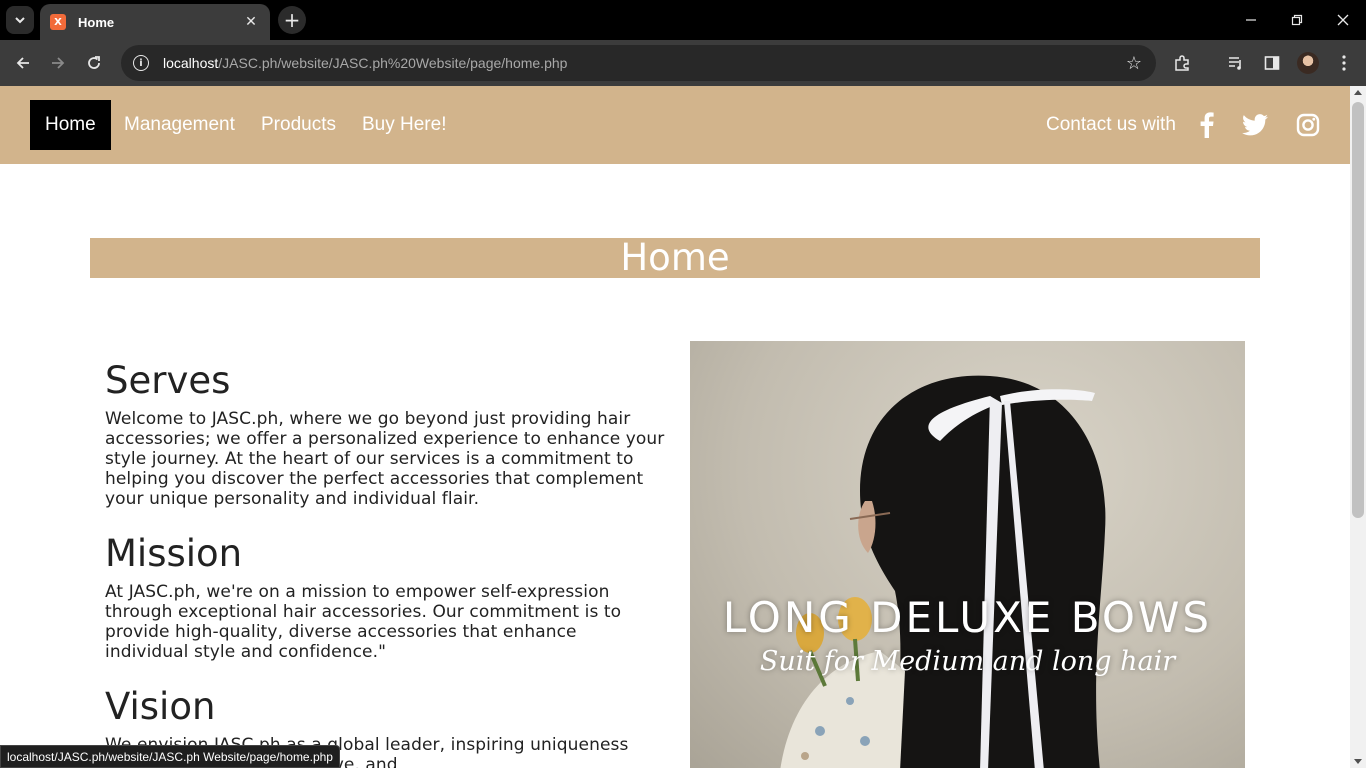 The width and height of the screenshot is (1366, 768). What do you see at coordinates (174, 553) in the screenshot?
I see `mission-heading: Mission` at bounding box center [174, 553].